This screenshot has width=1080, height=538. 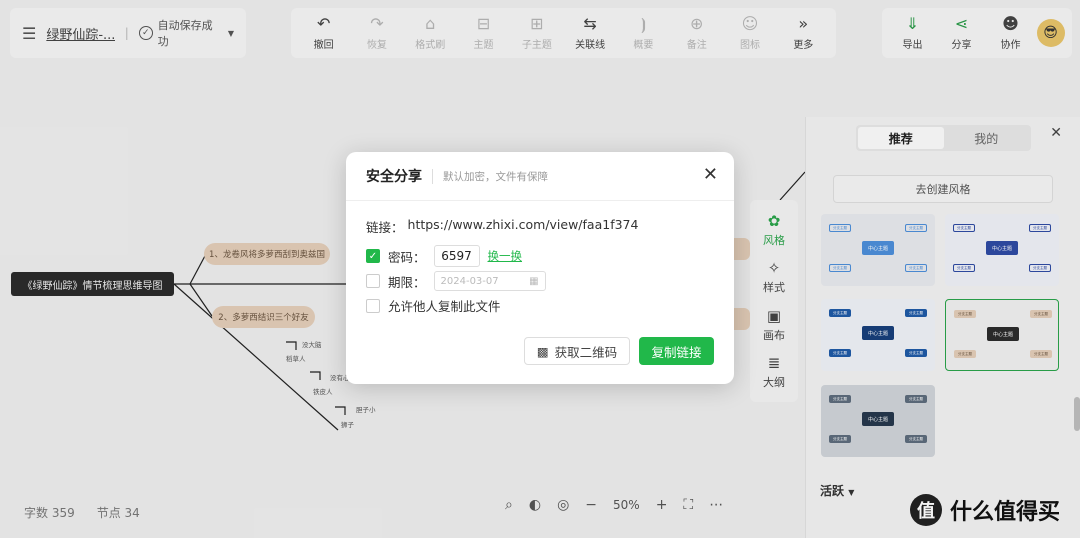 I want to click on expiry-checkbox, so click(x=373, y=281).